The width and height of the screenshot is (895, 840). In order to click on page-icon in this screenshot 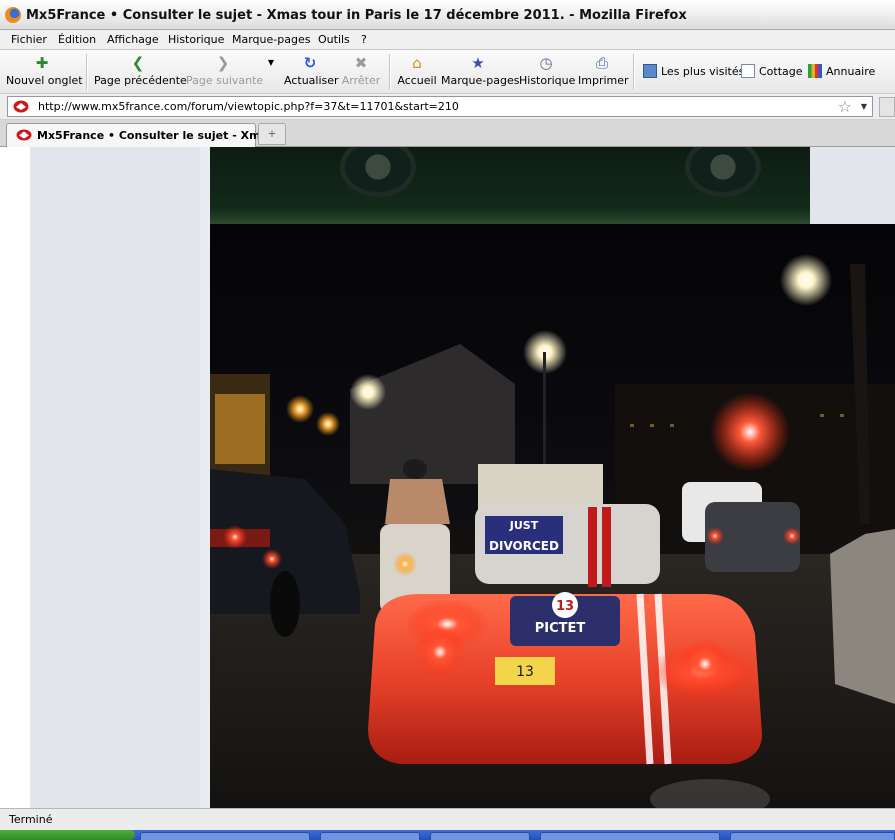, I will do `click(748, 71)`.